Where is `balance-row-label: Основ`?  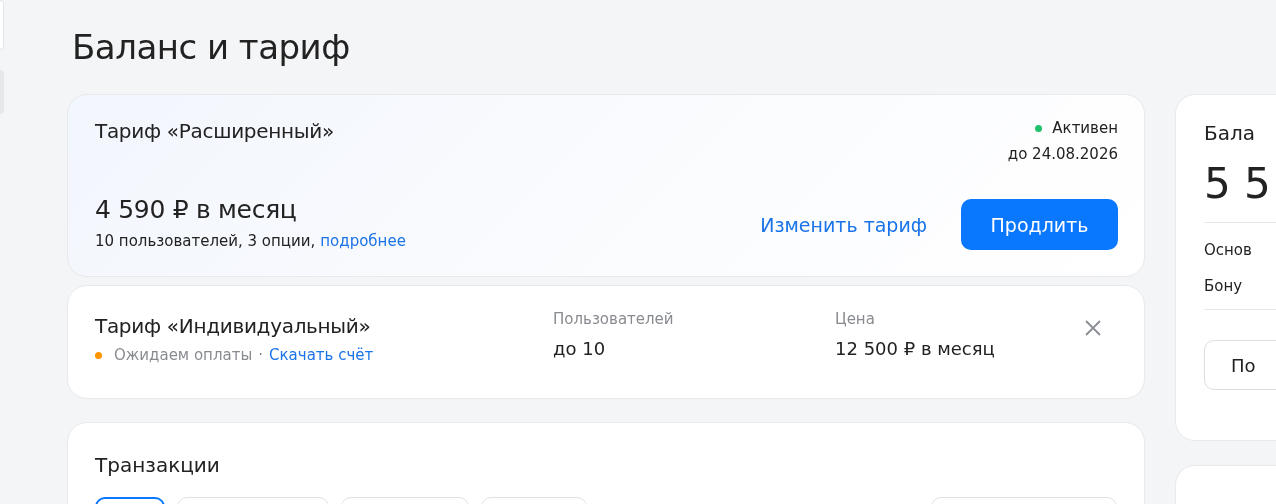
balance-row-label: Основ is located at coordinates (1228, 250).